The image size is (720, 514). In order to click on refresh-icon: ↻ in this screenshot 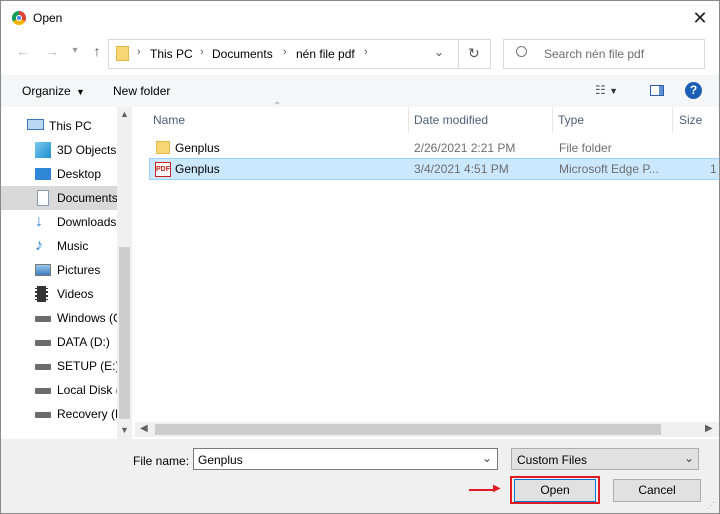, I will do `click(474, 53)`.